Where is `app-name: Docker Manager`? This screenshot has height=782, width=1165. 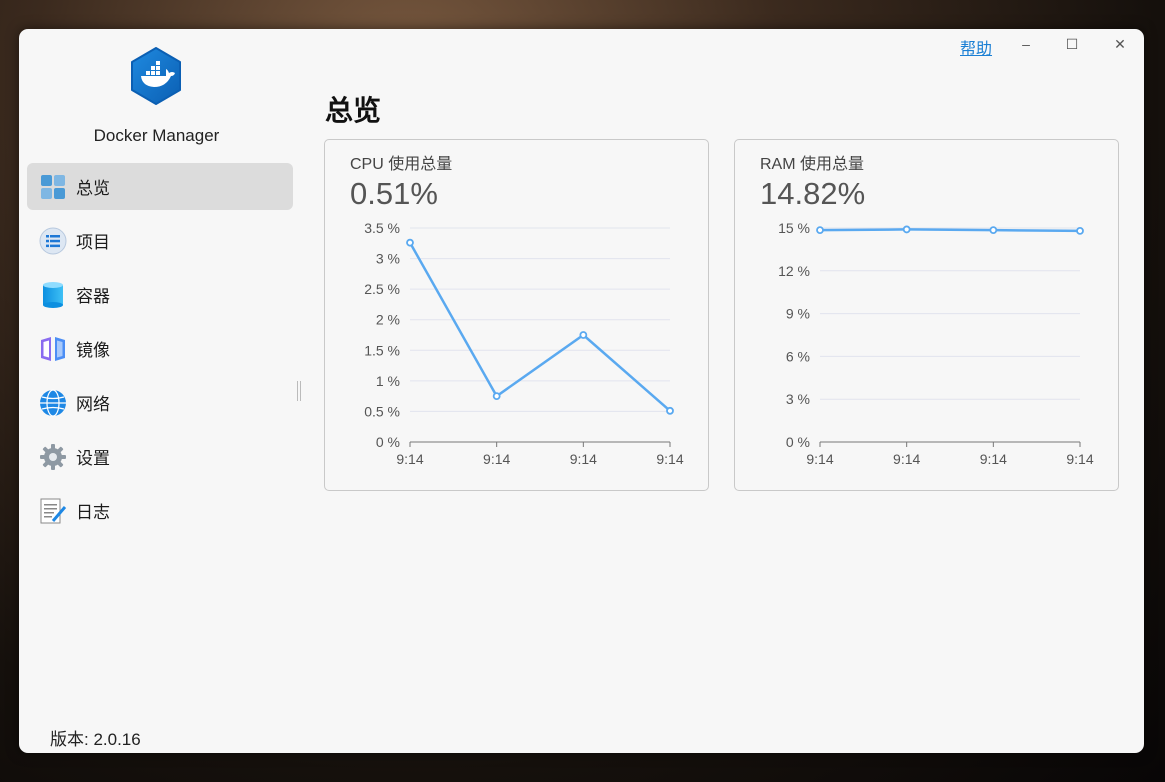
app-name: Docker Manager is located at coordinates (156, 135).